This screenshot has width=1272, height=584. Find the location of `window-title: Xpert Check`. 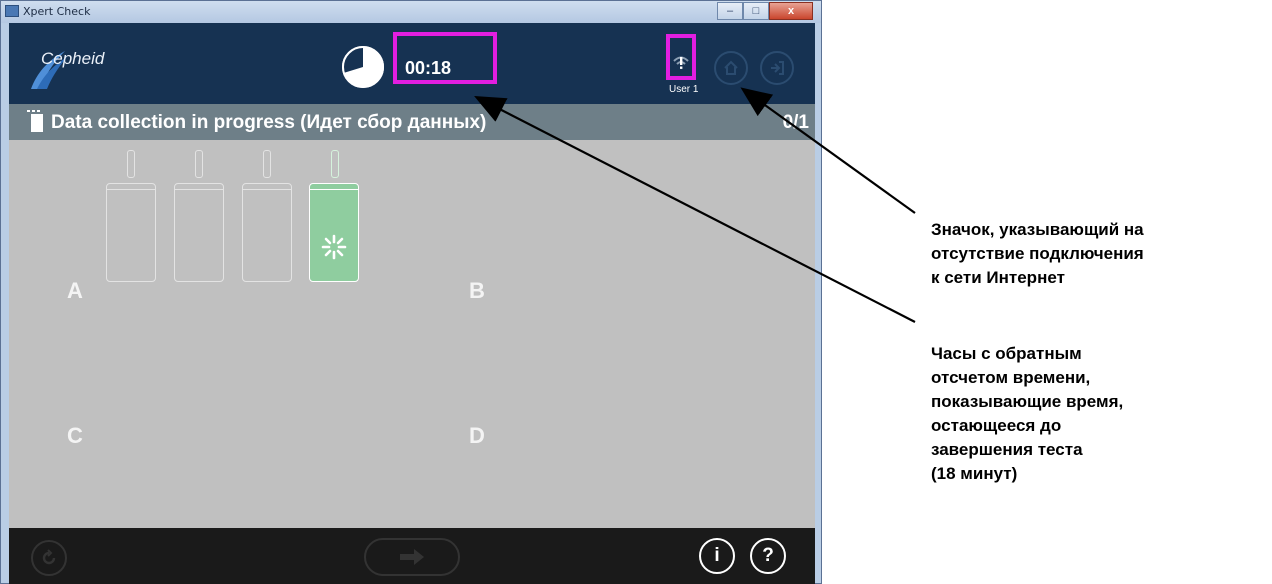

window-title: Xpert Check is located at coordinates (57, 11).